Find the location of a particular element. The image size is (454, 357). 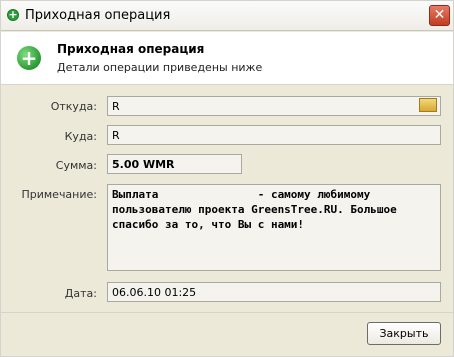

sum-field: 5.00 WMR is located at coordinates (174, 164).